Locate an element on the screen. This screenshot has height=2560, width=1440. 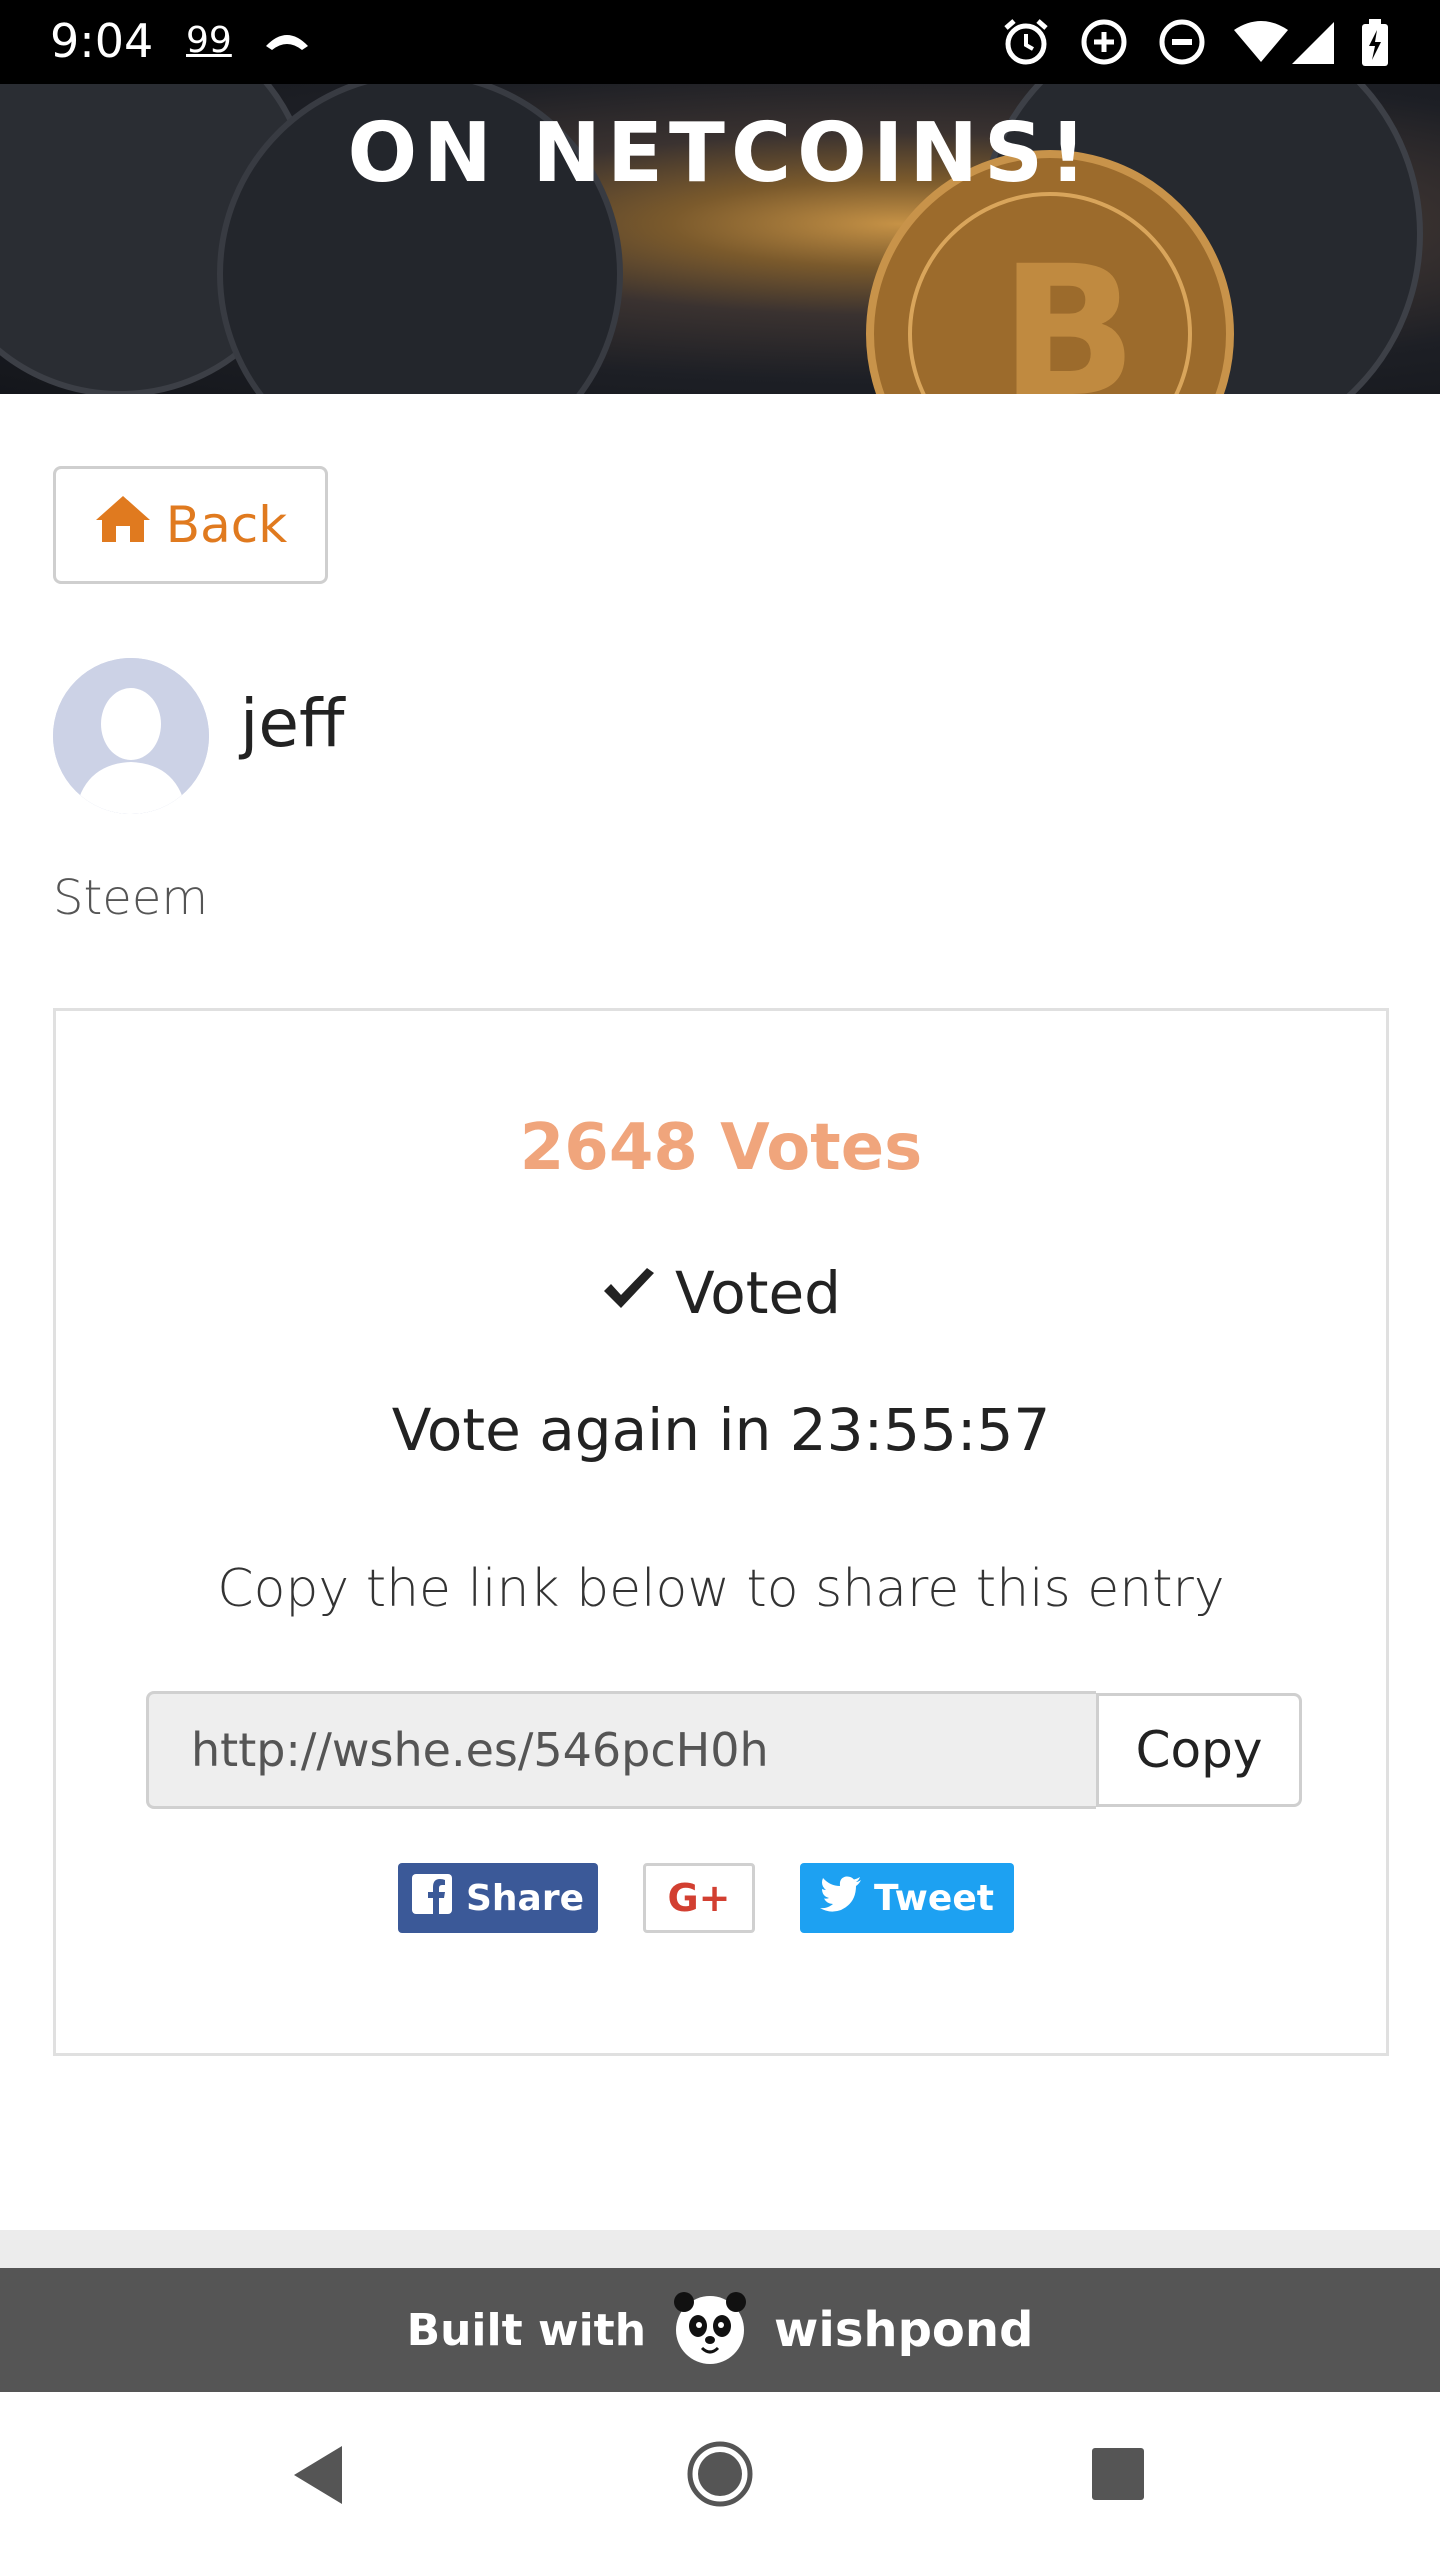
avatar is located at coordinates (131, 736).